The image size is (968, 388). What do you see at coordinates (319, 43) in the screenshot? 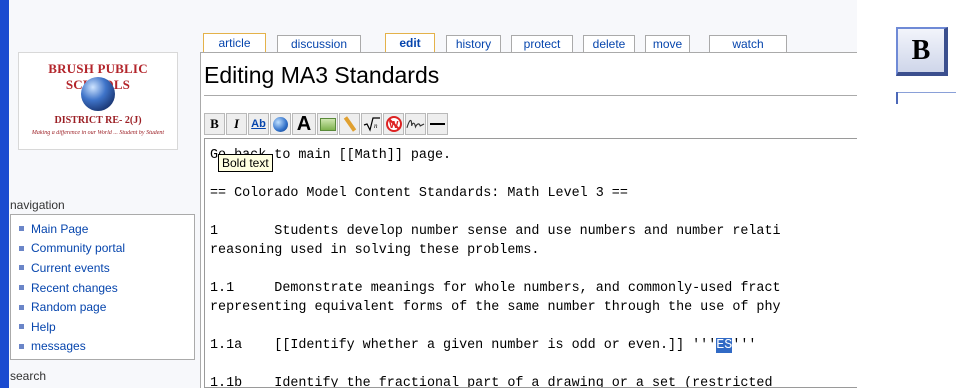
I see `tab-discussion: discussion` at bounding box center [319, 43].